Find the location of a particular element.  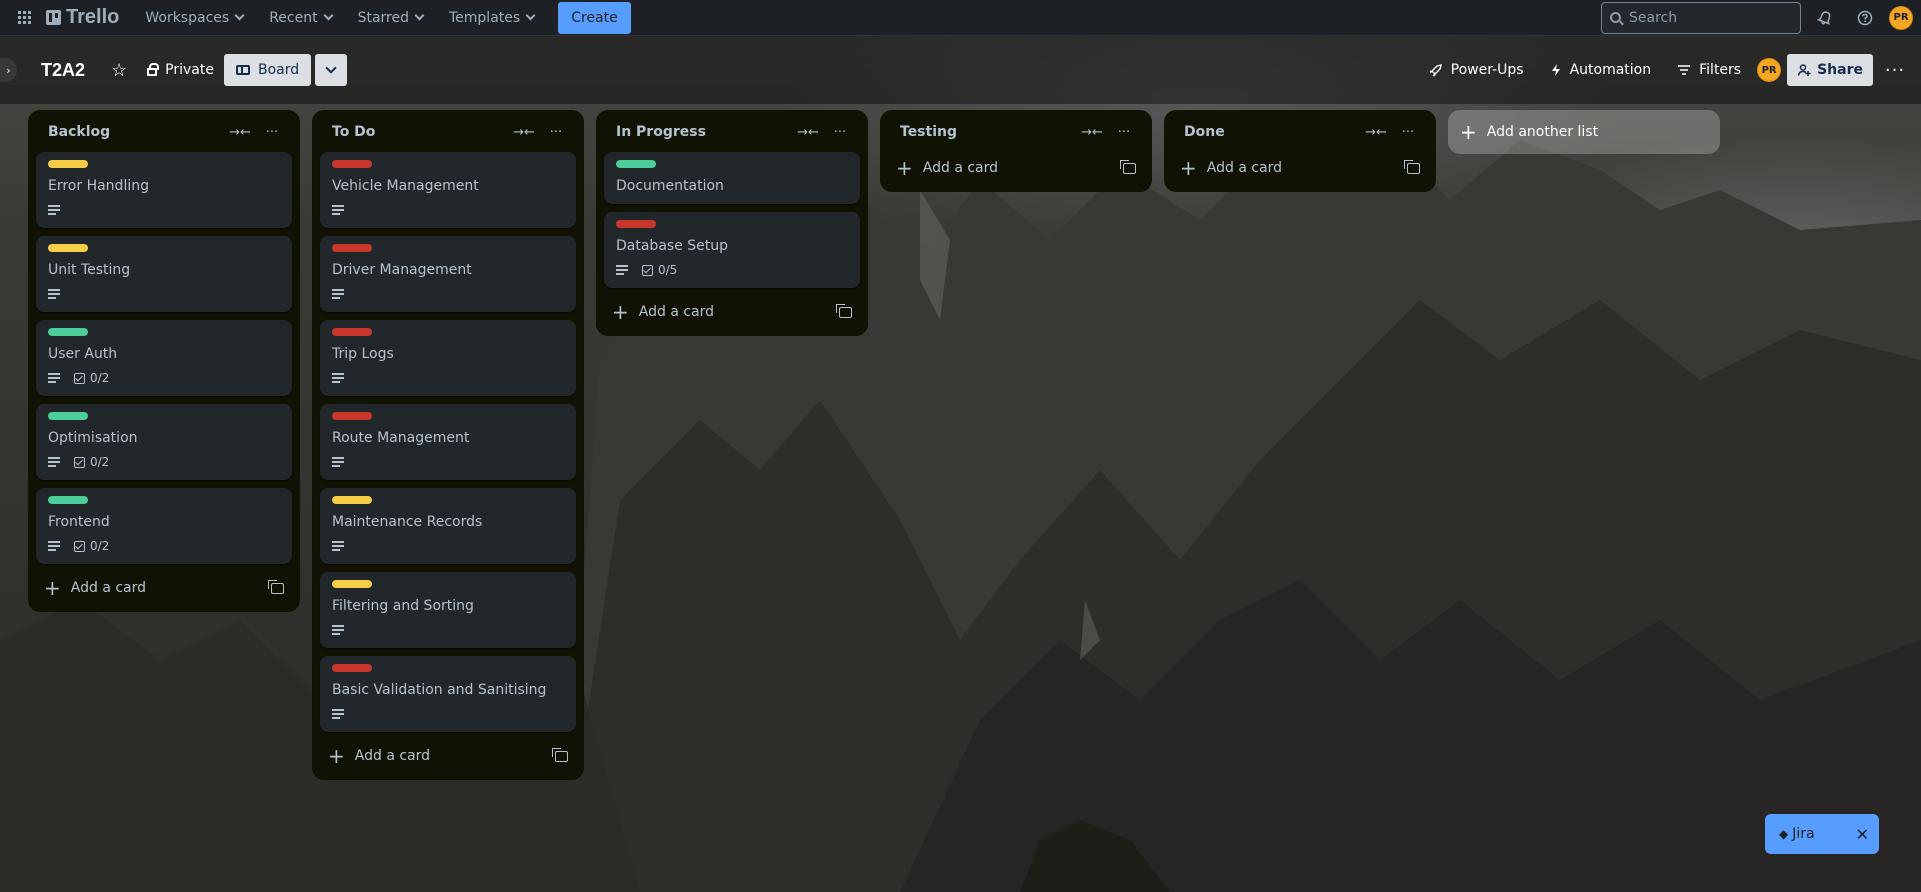

card: Vehicle Management is located at coordinates (448, 190).